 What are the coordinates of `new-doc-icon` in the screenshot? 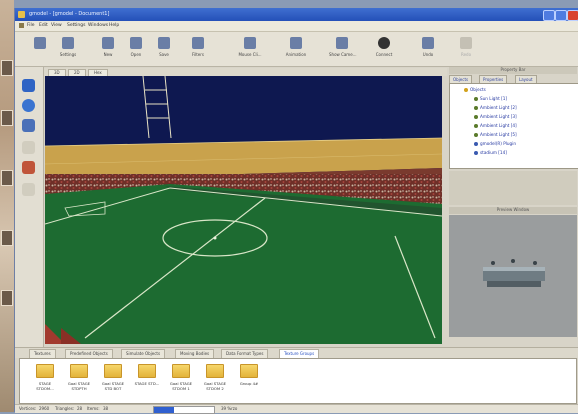 It's located at (108, 43).